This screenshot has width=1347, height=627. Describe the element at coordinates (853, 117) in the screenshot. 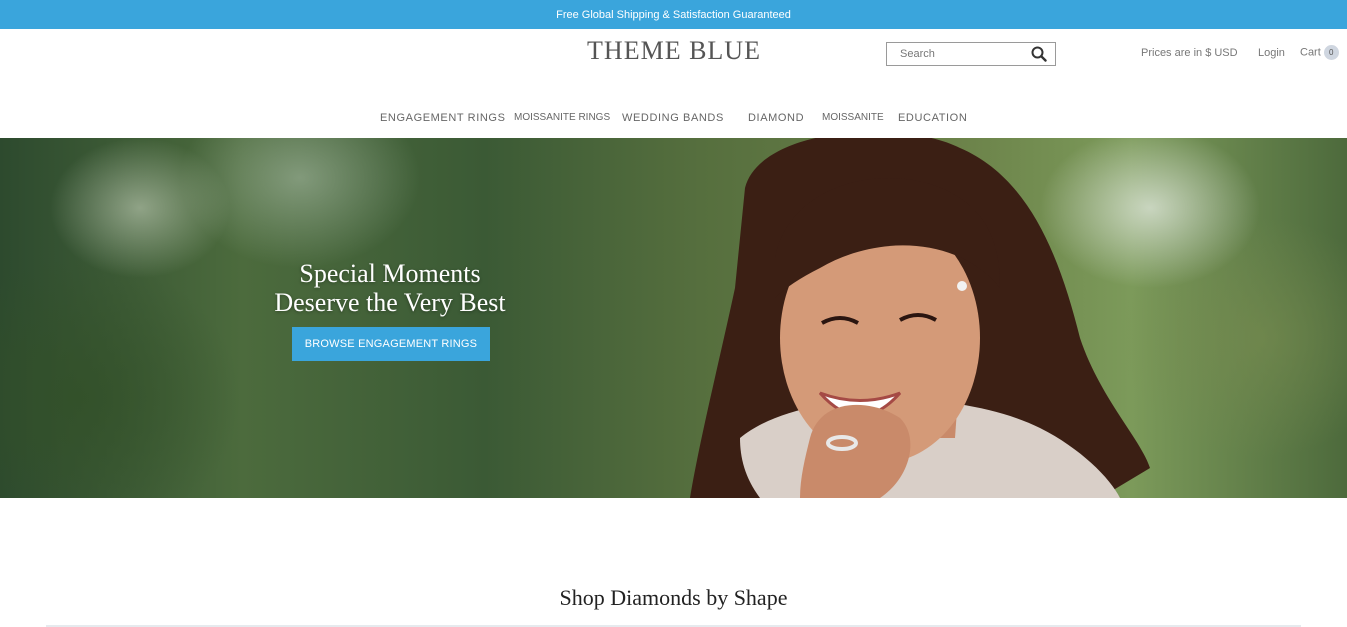

I see `nav-item-moissanite: MOISSANITE` at that location.